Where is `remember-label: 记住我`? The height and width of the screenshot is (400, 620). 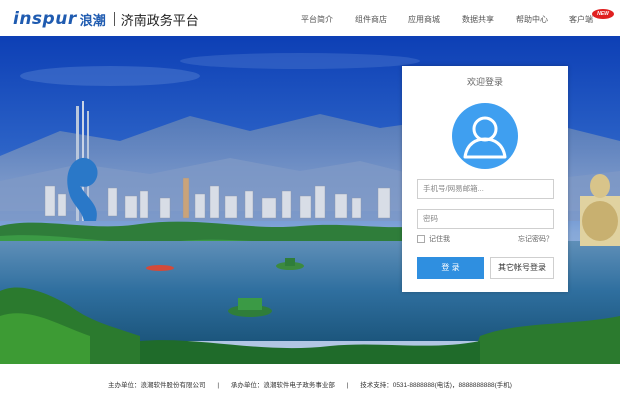
remember-label: 记住我 is located at coordinates (439, 239).